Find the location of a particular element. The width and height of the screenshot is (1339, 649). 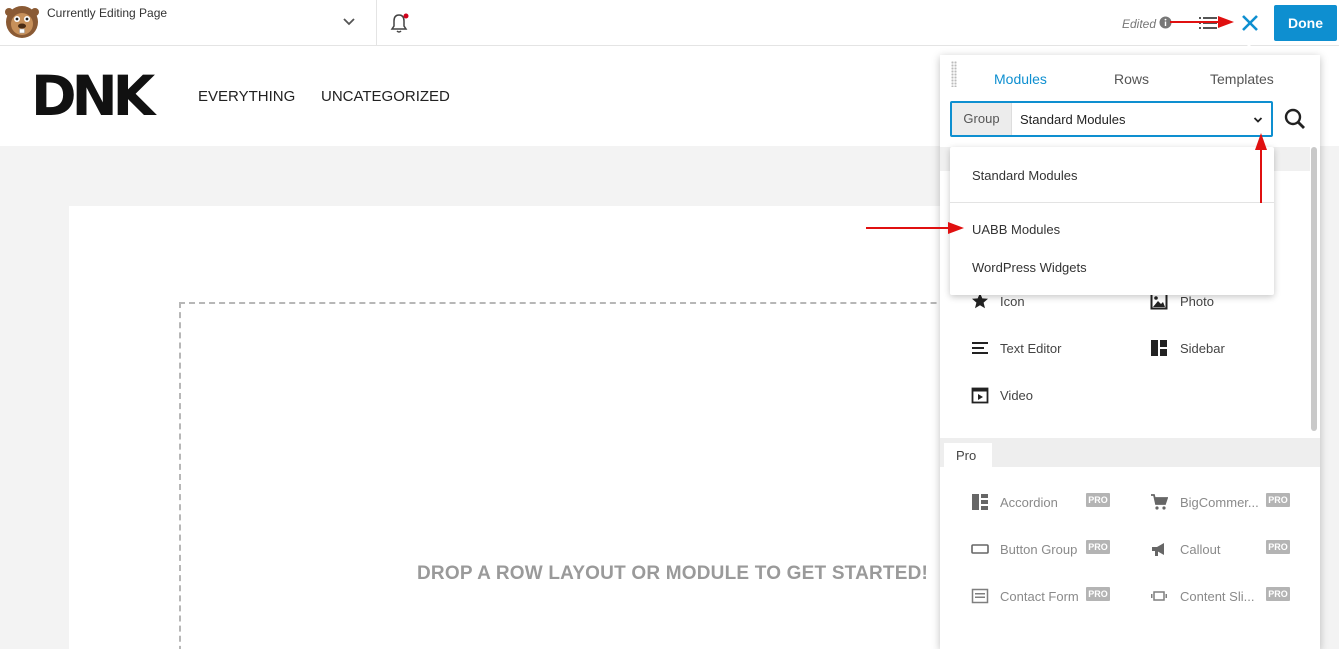

dropdown-option-wordpress-widgets: WordPress Widgets is located at coordinates (1029, 267).